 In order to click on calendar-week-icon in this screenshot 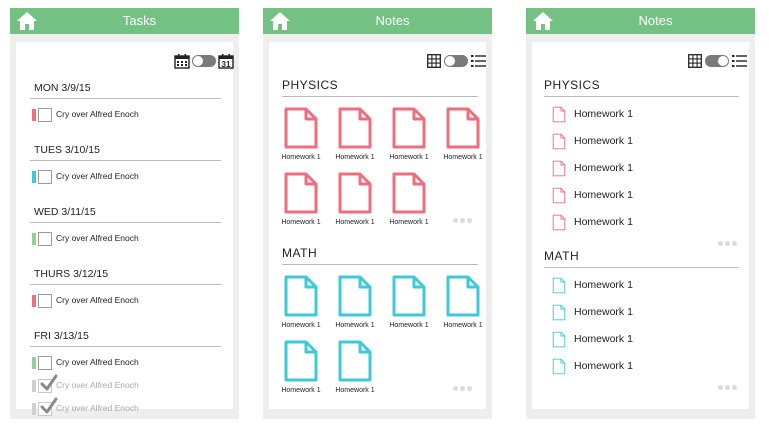, I will do `click(182, 61)`.